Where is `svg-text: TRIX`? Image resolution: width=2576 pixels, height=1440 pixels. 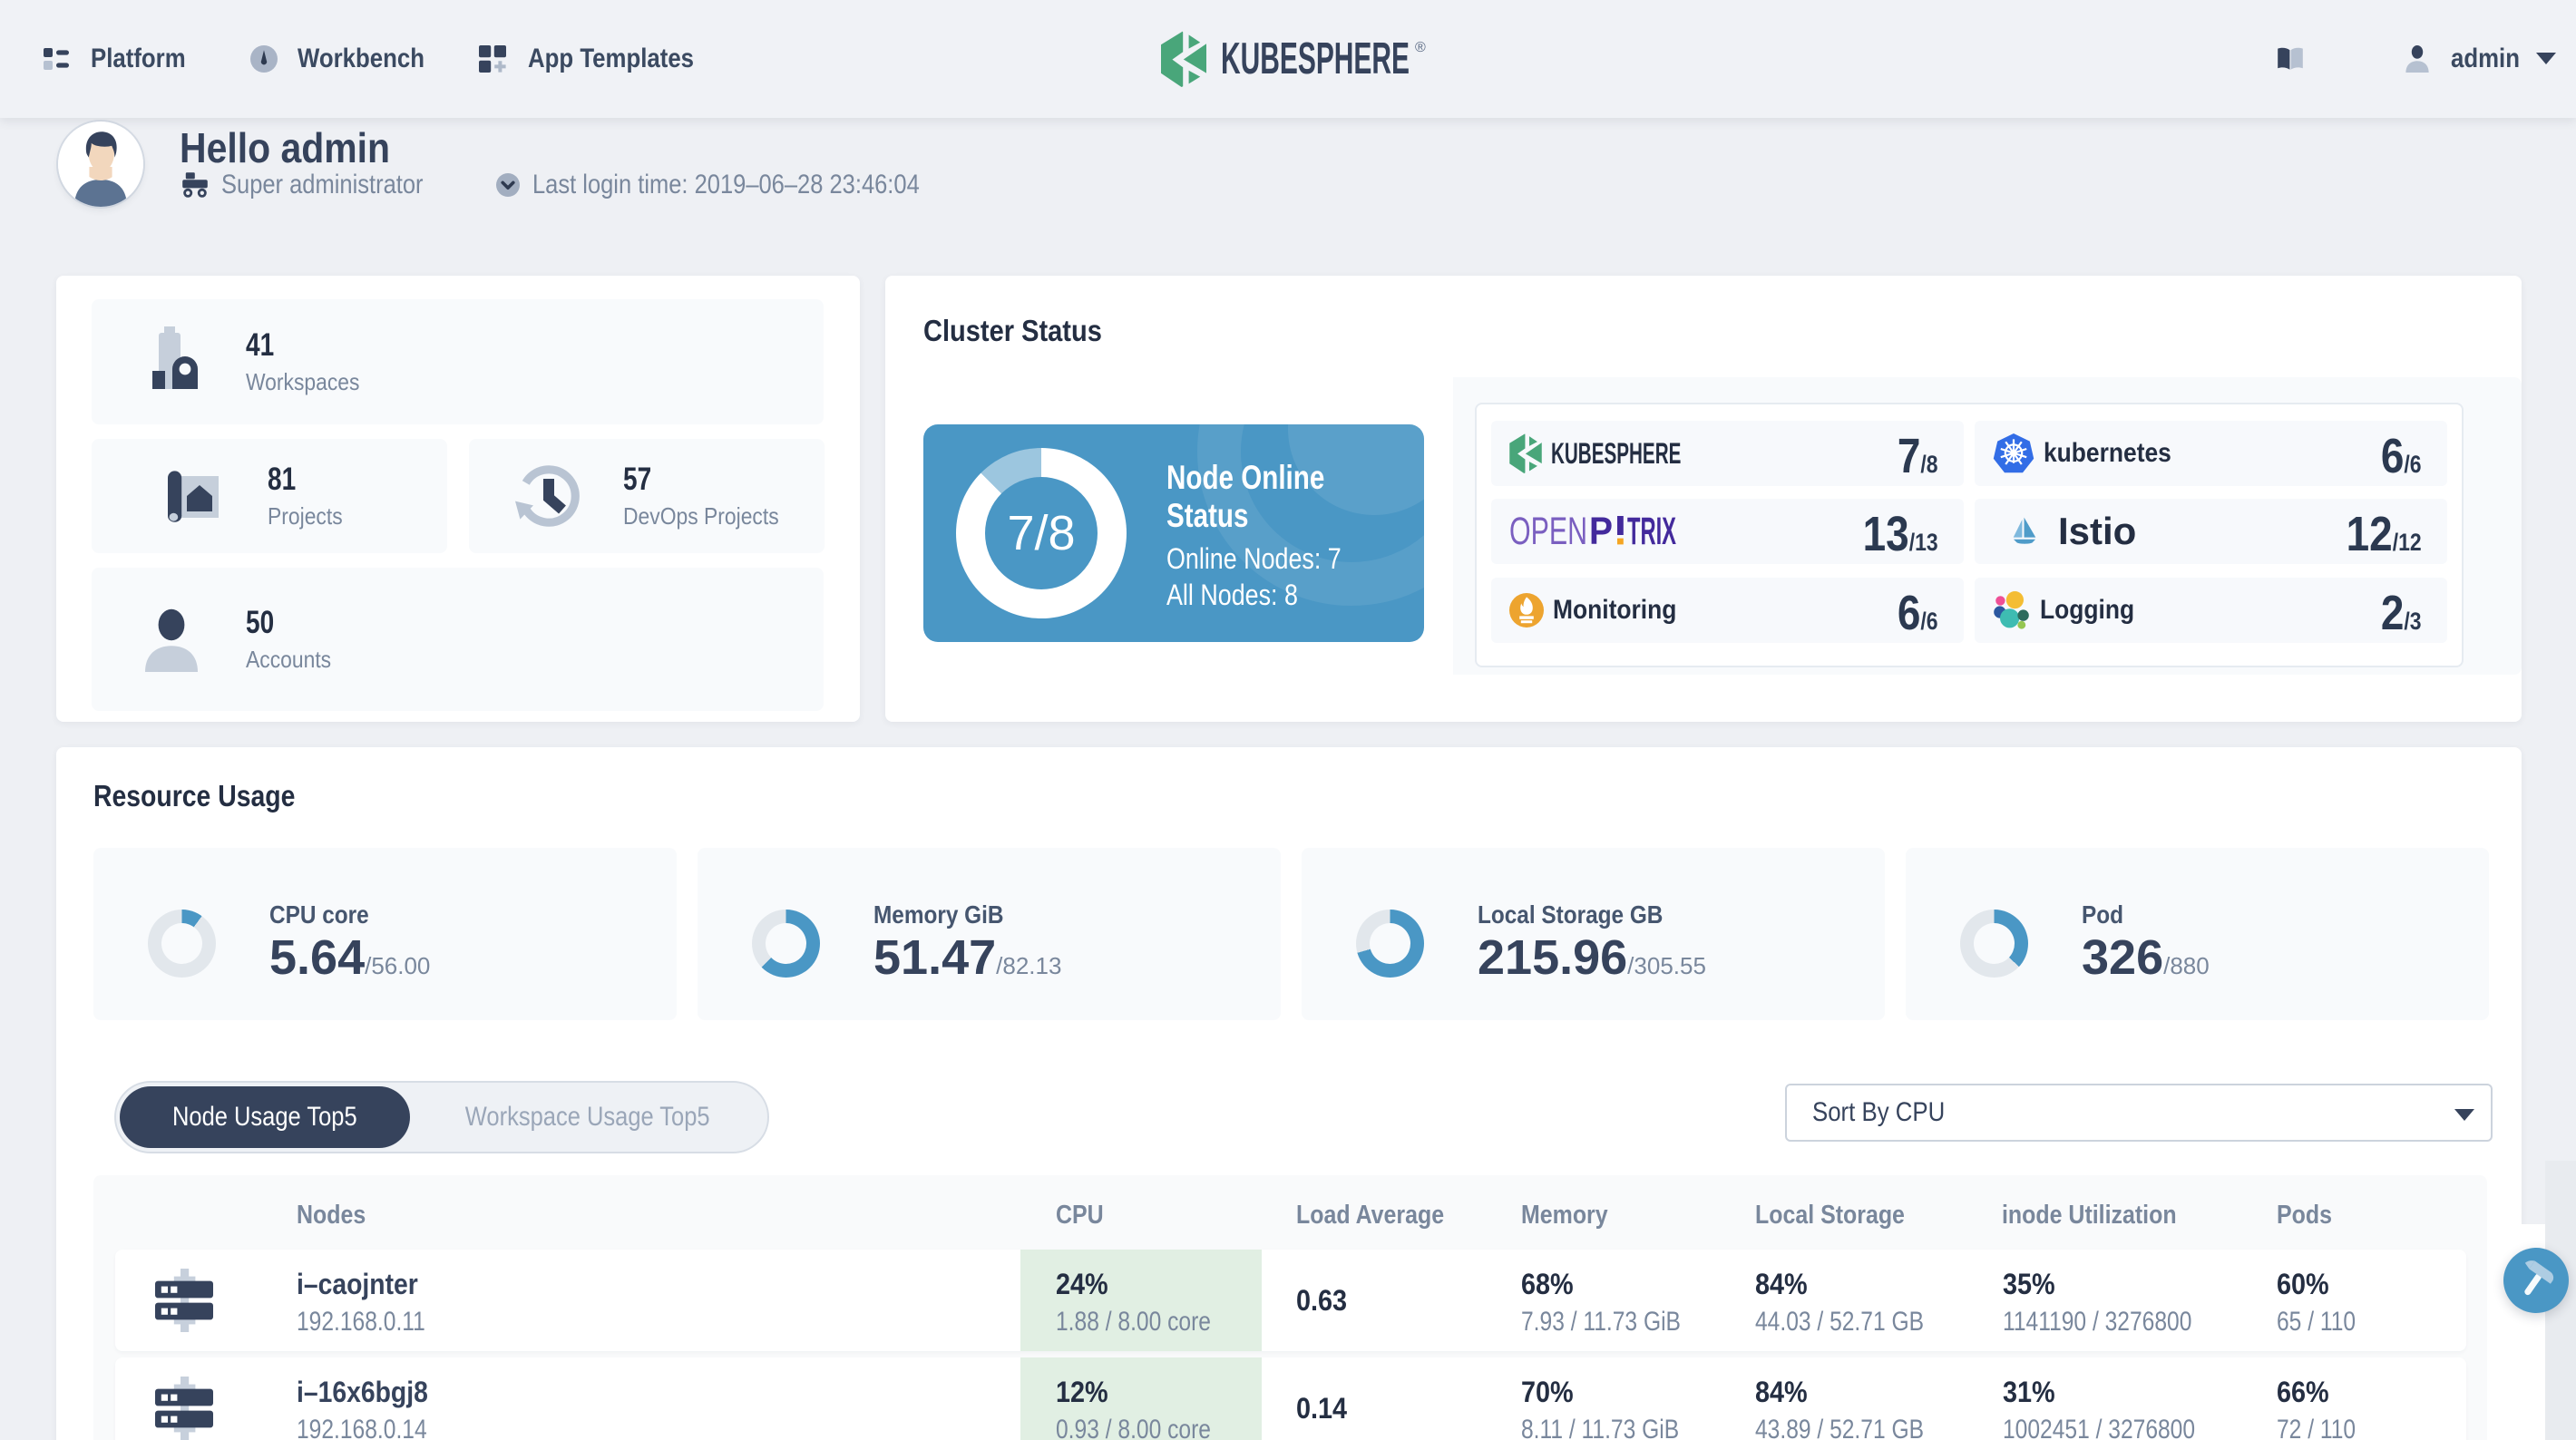
svg-text: TRIX is located at coordinates (1651, 532).